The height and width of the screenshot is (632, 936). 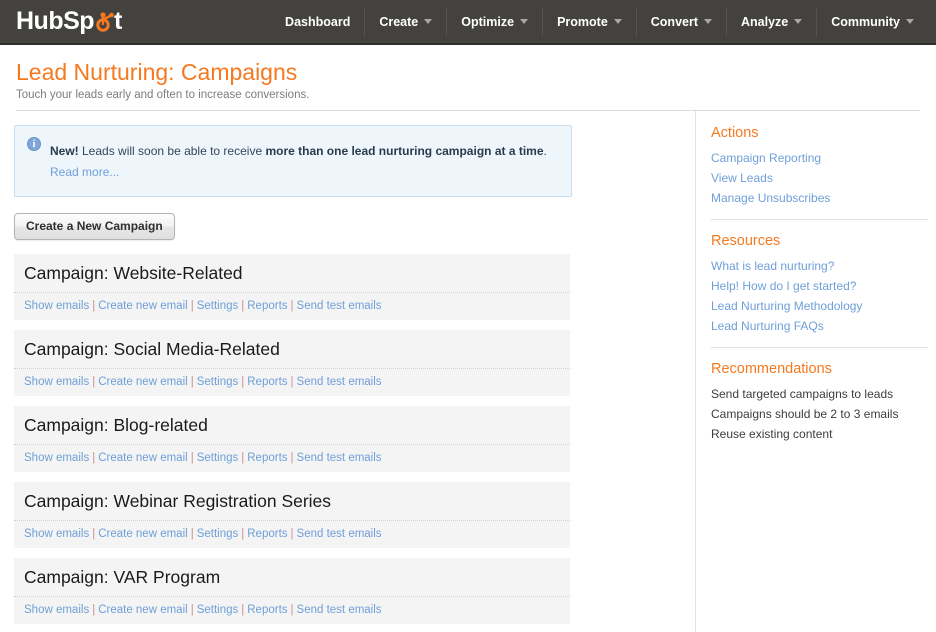 I want to click on sprocket-icon, so click(x=104, y=22).